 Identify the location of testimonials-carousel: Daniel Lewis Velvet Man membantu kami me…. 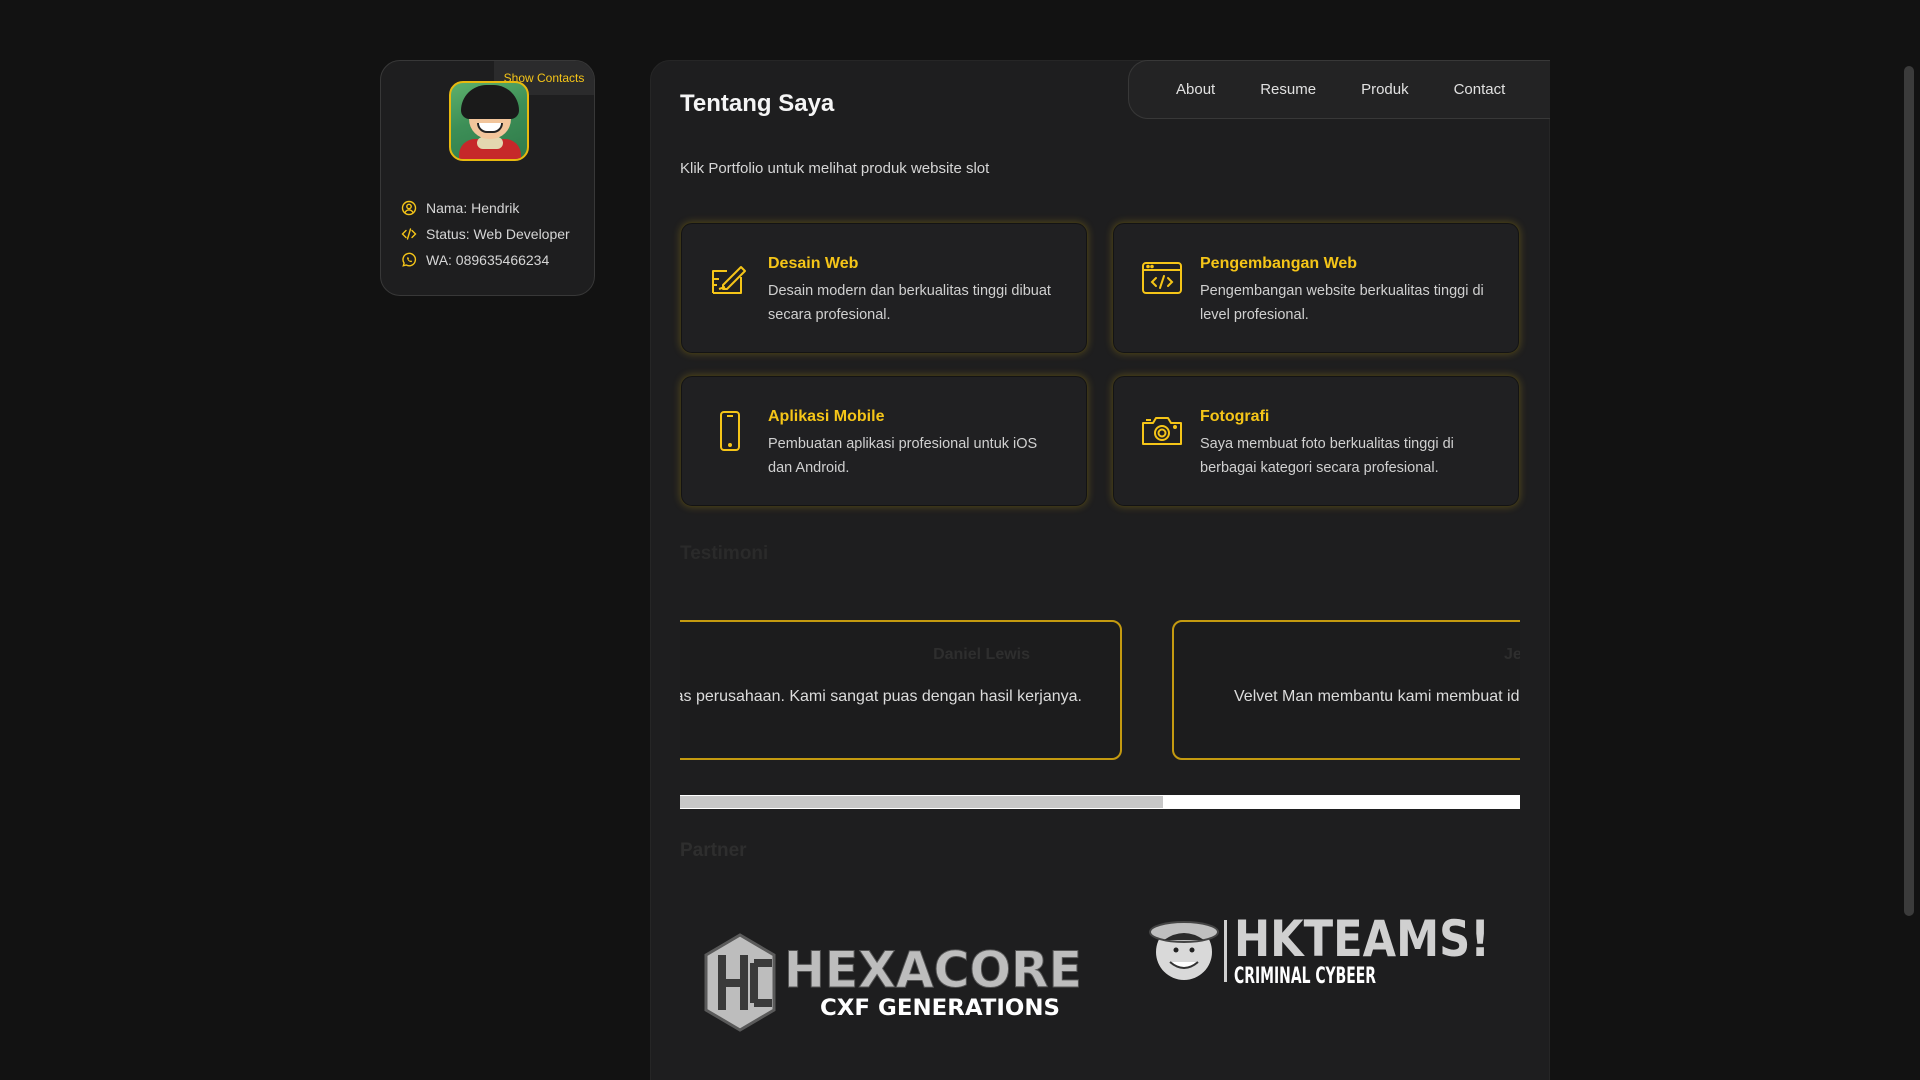
(1100, 690).